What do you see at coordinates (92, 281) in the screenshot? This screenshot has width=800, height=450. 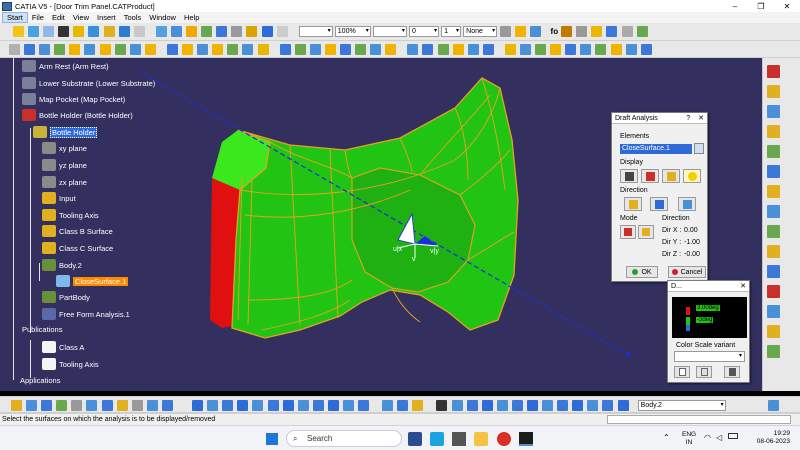 I see `tree-node-closesurface-1: CloseSurface.1` at bounding box center [92, 281].